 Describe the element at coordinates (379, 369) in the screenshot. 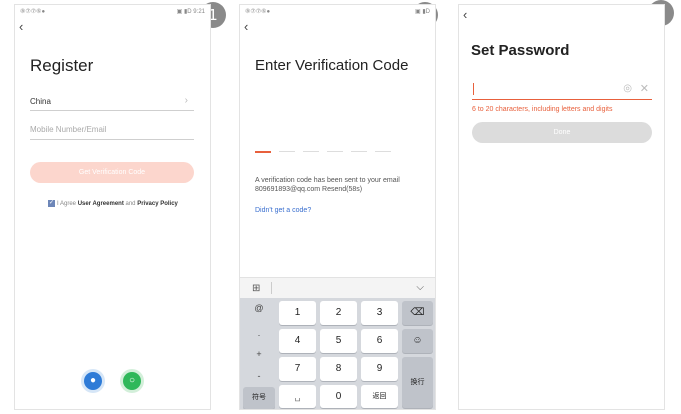

I see `key-9: 9` at that location.